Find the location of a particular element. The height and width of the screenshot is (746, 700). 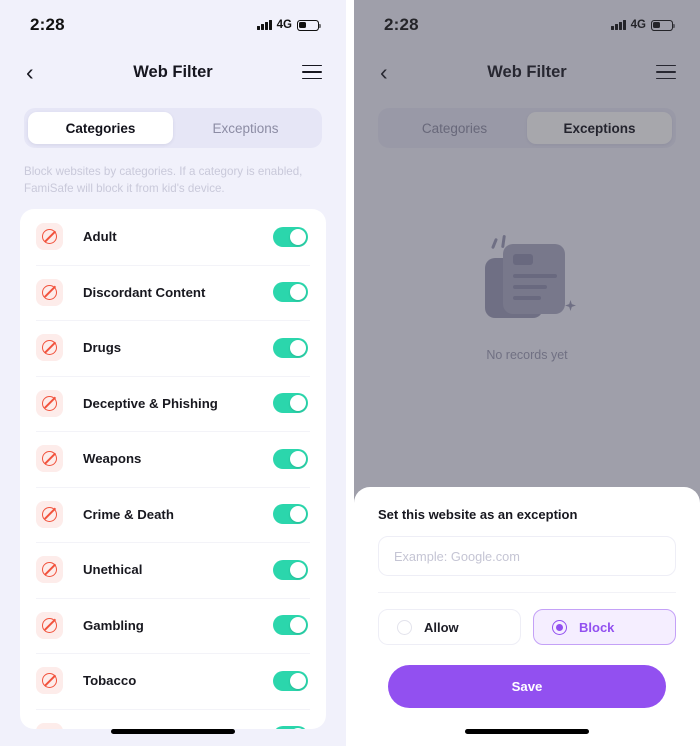

table-row: Deceptive & Phishing is located at coordinates (173, 403).